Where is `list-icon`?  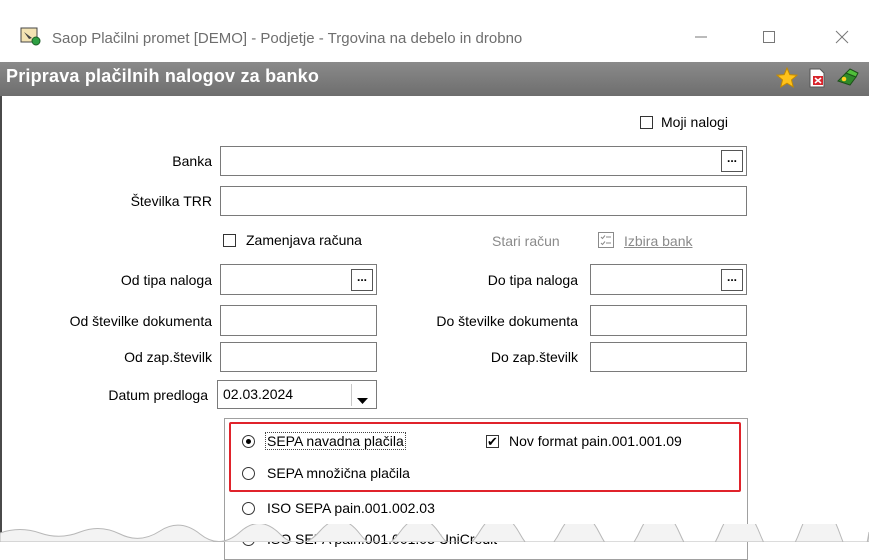
list-icon is located at coordinates (606, 240).